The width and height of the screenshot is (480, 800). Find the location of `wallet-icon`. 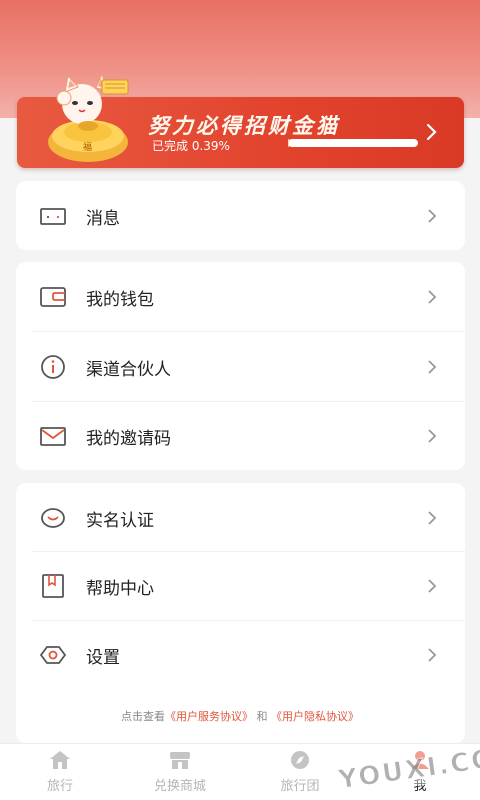

wallet-icon is located at coordinates (53, 297).